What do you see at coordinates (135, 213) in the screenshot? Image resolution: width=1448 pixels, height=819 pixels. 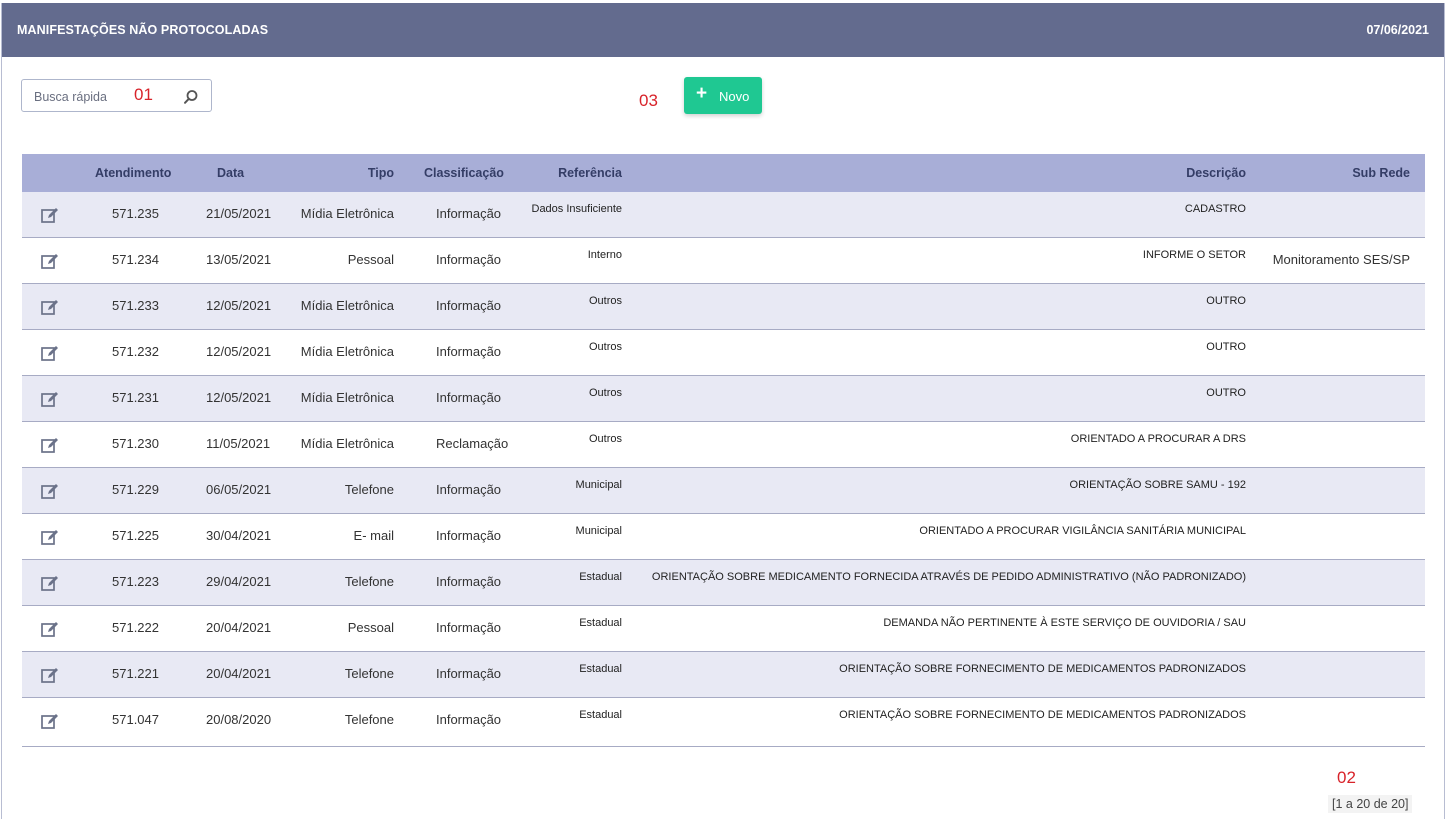 I see `cell-atendimento: 571.235` at bounding box center [135, 213].